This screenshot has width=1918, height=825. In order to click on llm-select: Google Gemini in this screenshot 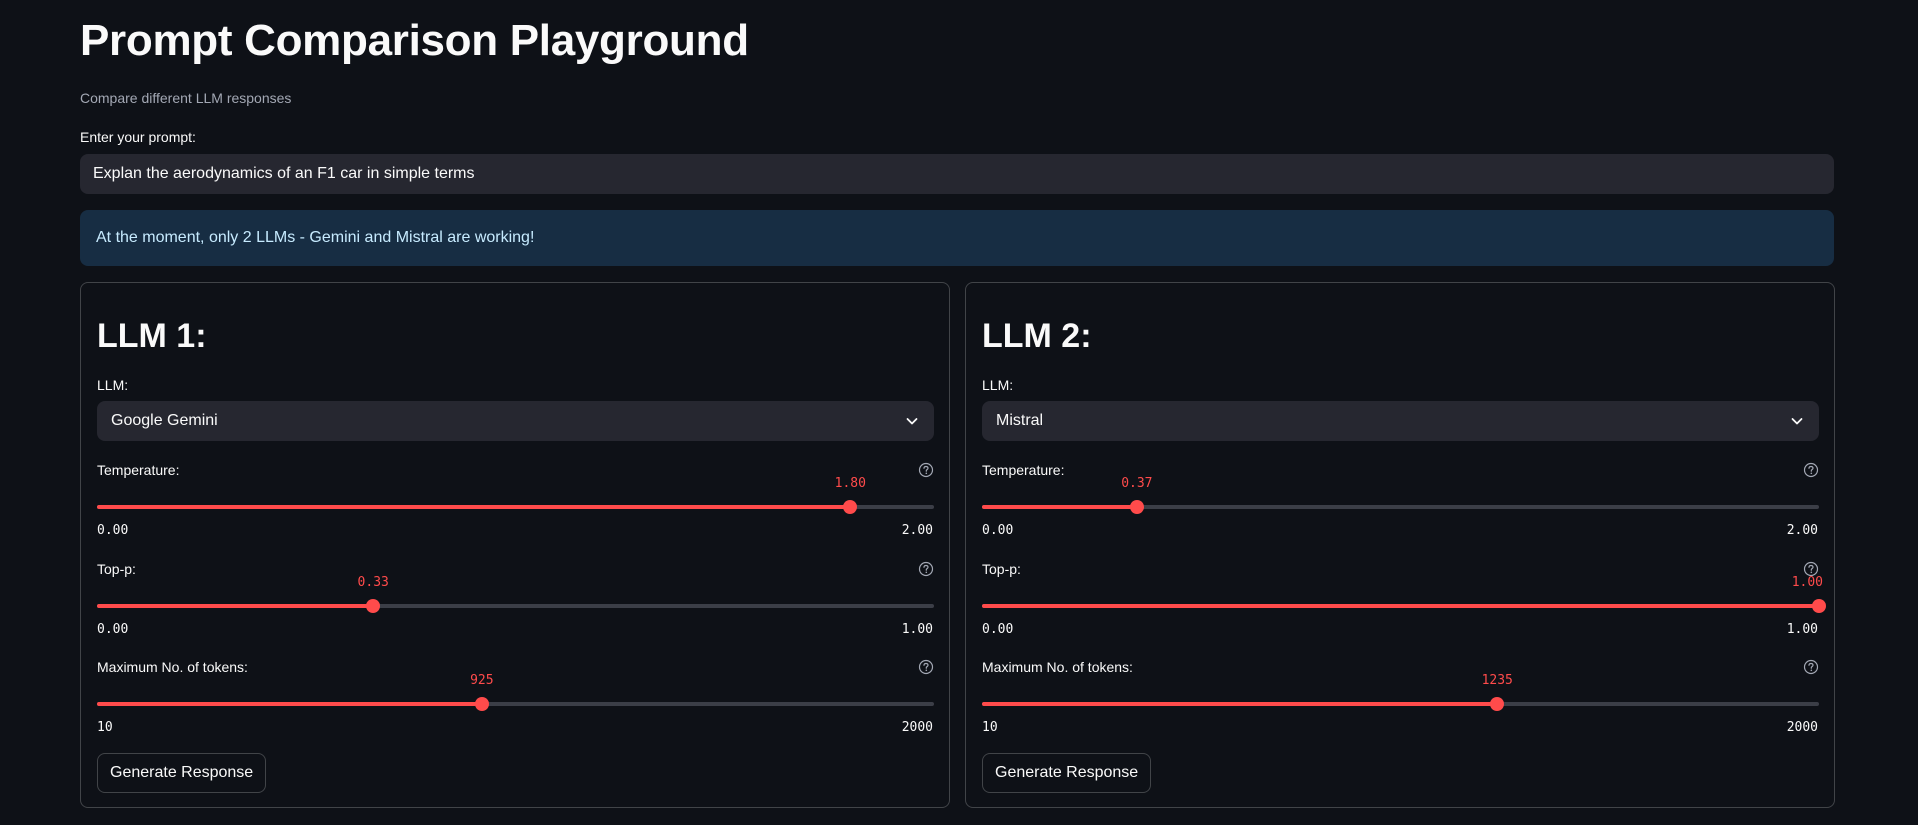, I will do `click(515, 421)`.